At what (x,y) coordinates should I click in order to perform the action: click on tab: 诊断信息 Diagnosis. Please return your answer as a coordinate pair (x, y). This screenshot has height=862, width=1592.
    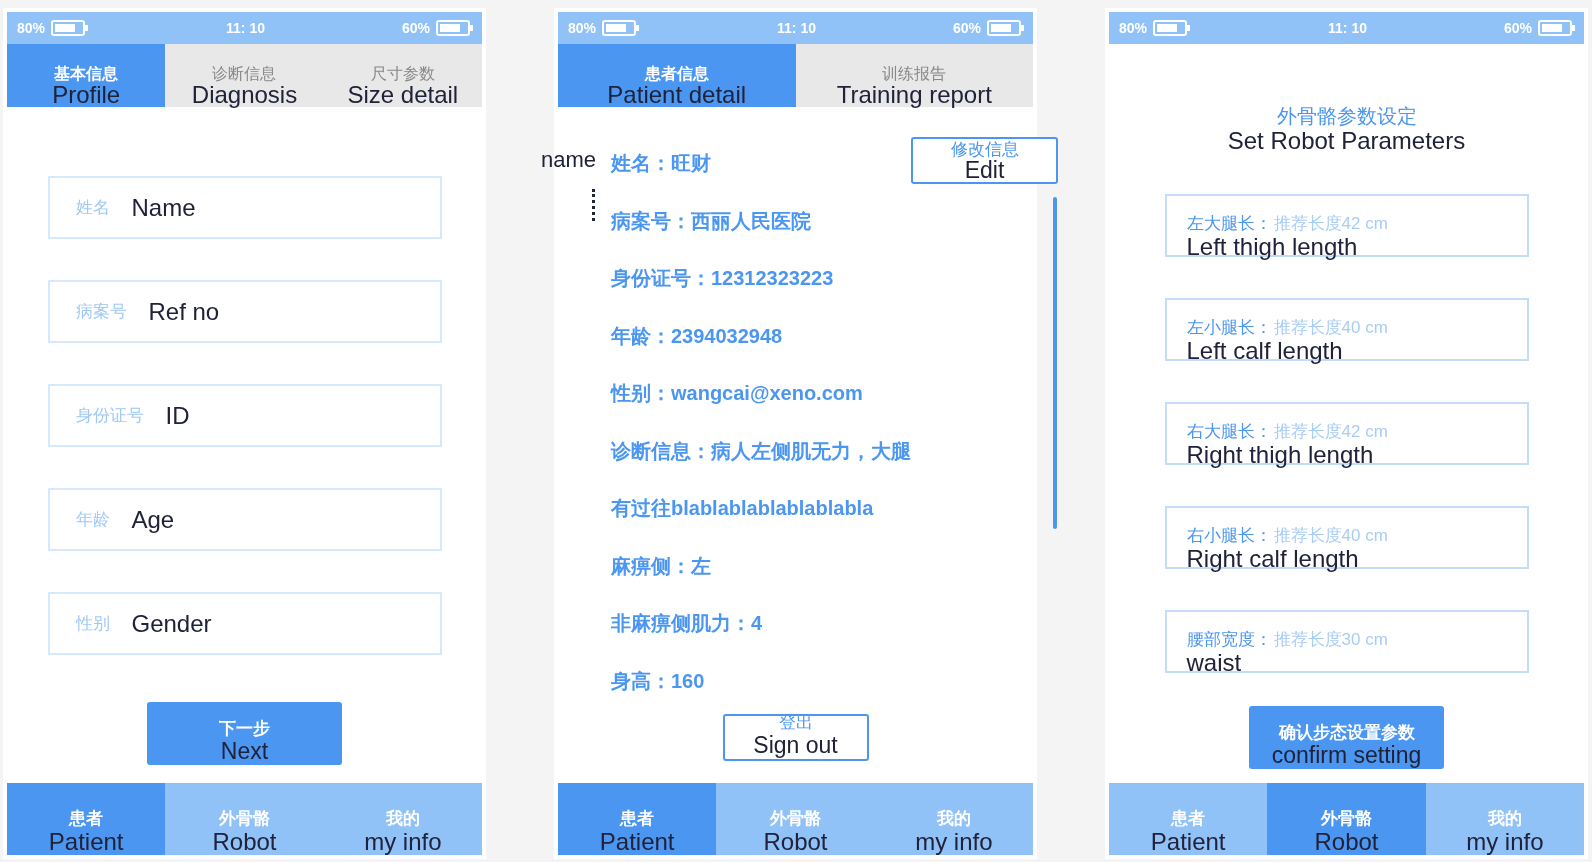
    Looking at the image, I should click on (244, 75).